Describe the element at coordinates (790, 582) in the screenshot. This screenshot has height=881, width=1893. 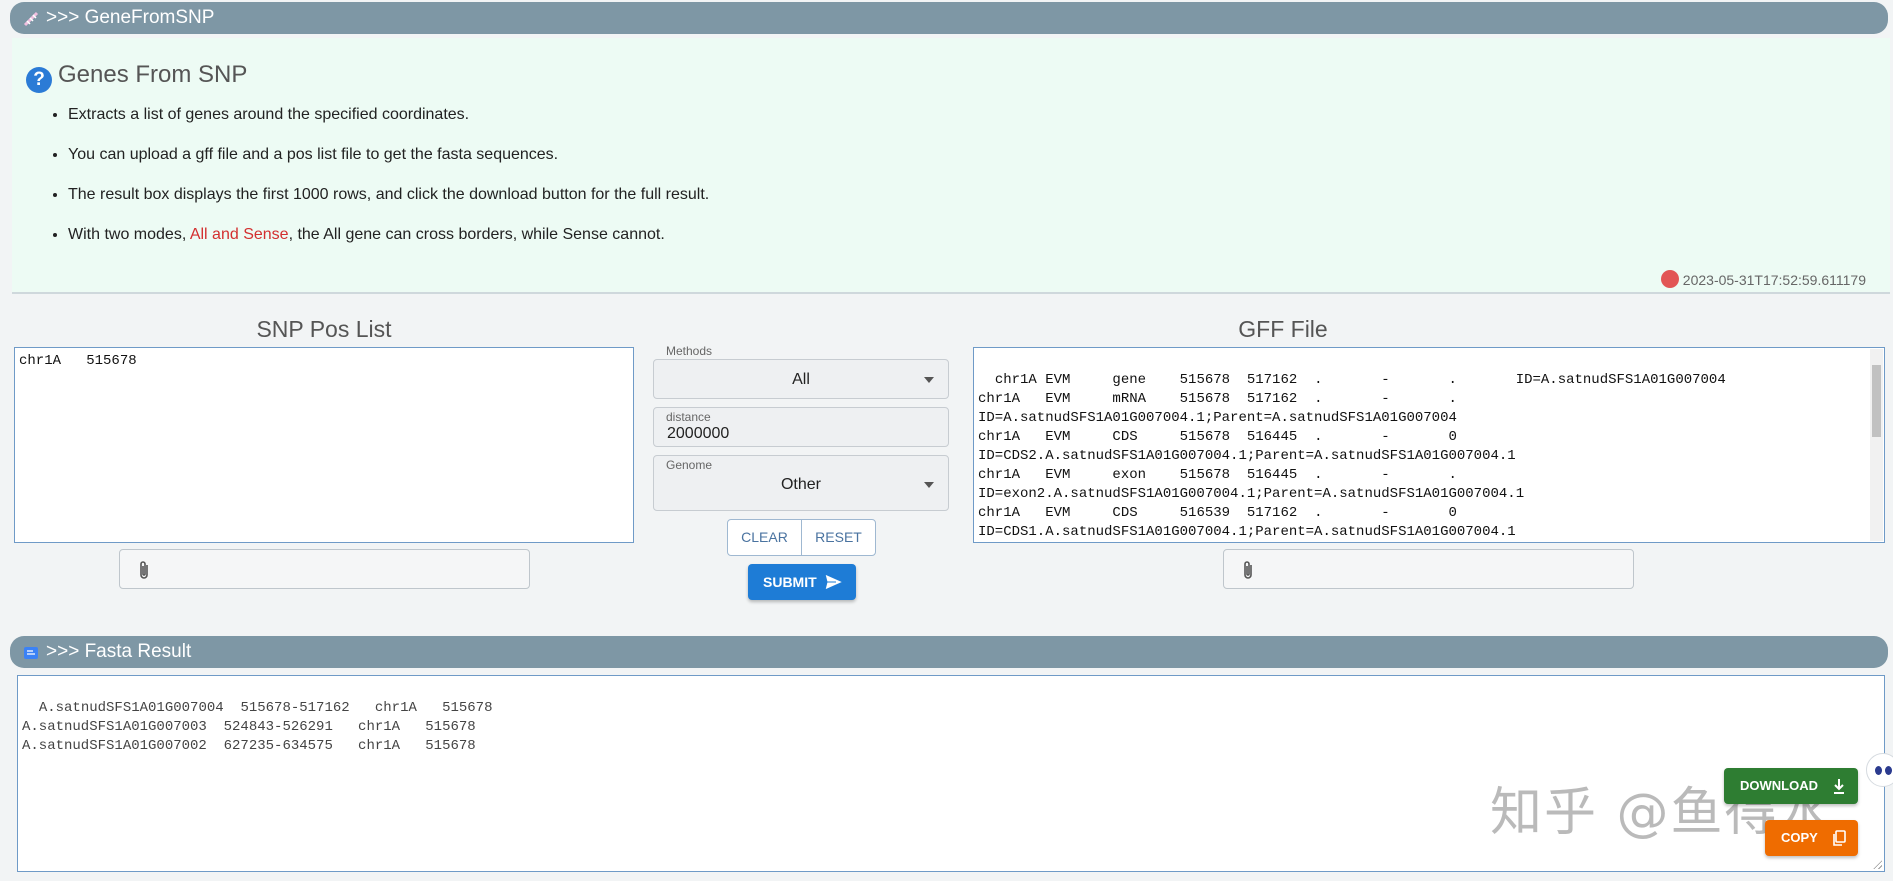
I see `submit-label: SUBMIT` at that location.